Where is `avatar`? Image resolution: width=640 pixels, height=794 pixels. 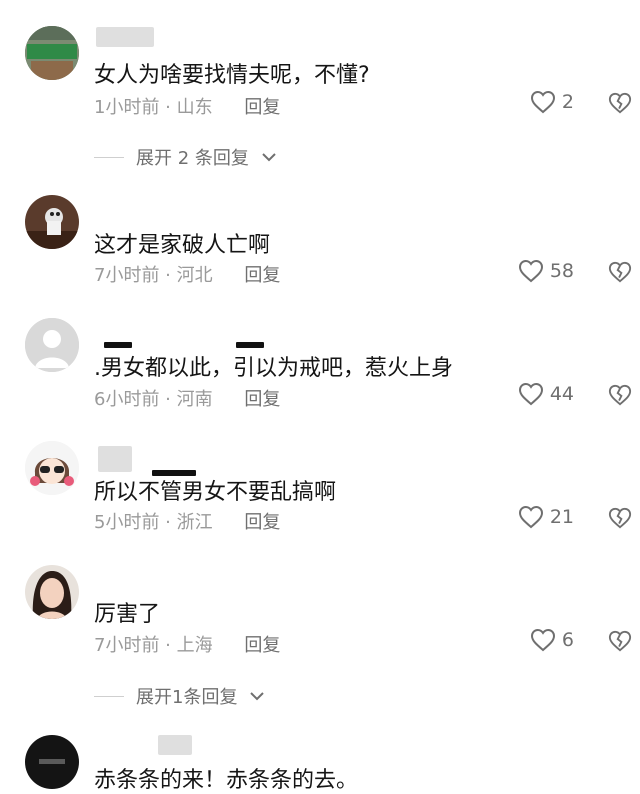
avatar is located at coordinates (52, 762).